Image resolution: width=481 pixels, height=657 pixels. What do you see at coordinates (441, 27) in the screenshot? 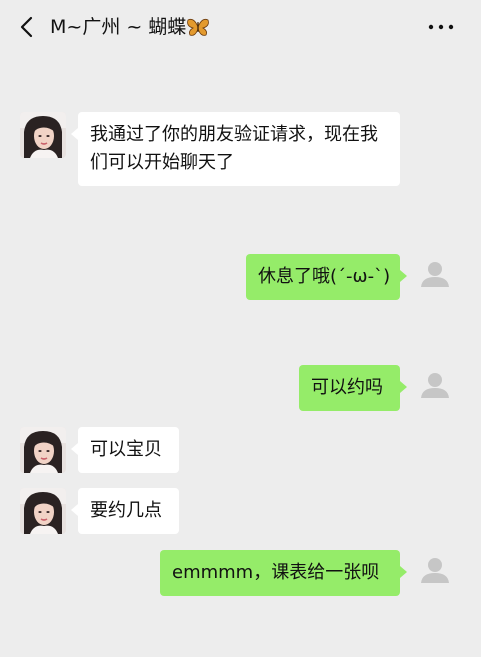
I see `more-horizontal-icon` at bounding box center [441, 27].